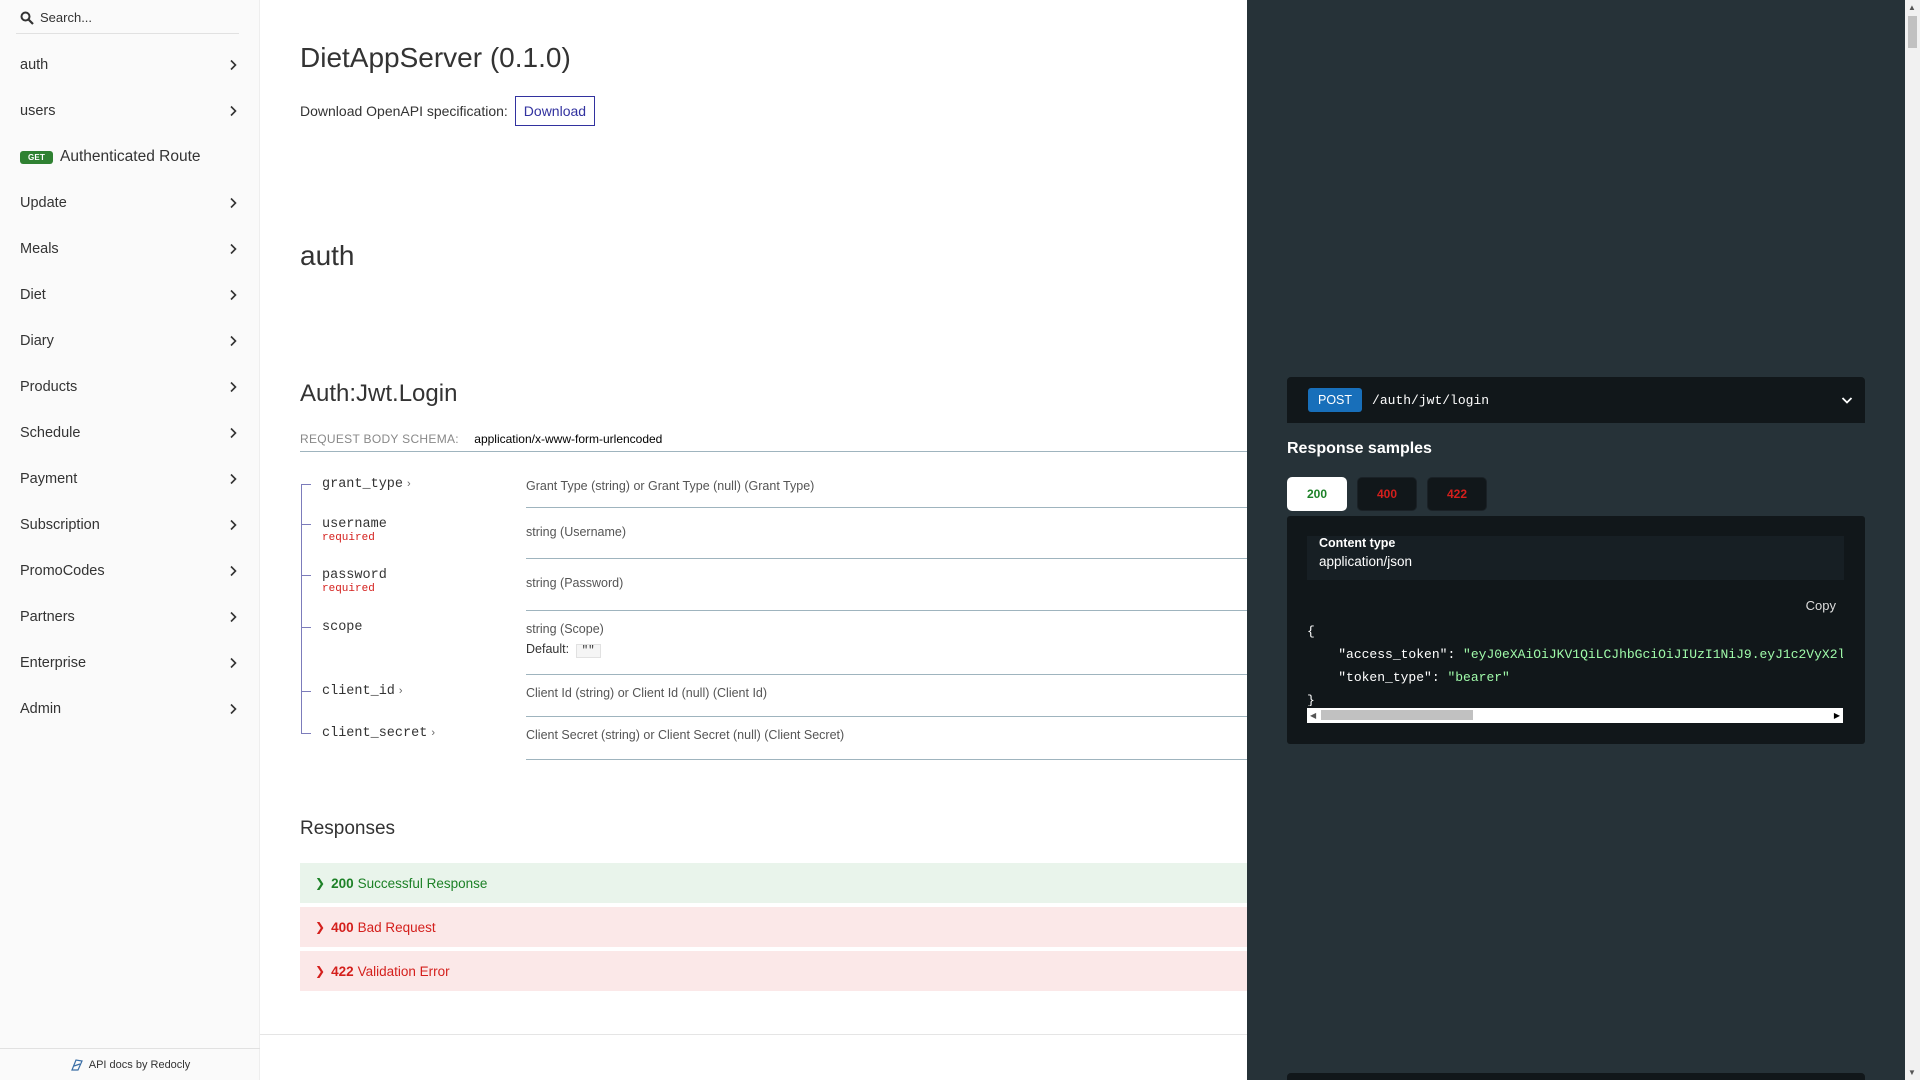 This screenshot has height=1080, width=1920. What do you see at coordinates (1366, 561) in the screenshot?
I see `content-type-value: application/json` at bounding box center [1366, 561].